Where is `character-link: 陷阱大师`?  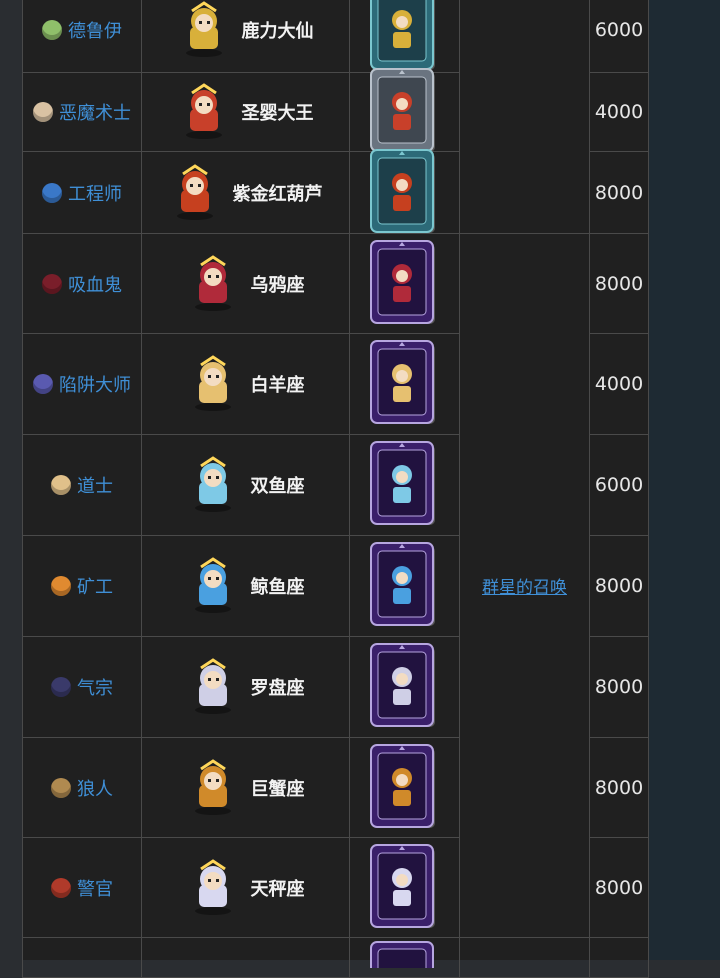
character-link: 陷阱大师 is located at coordinates (82, 384).